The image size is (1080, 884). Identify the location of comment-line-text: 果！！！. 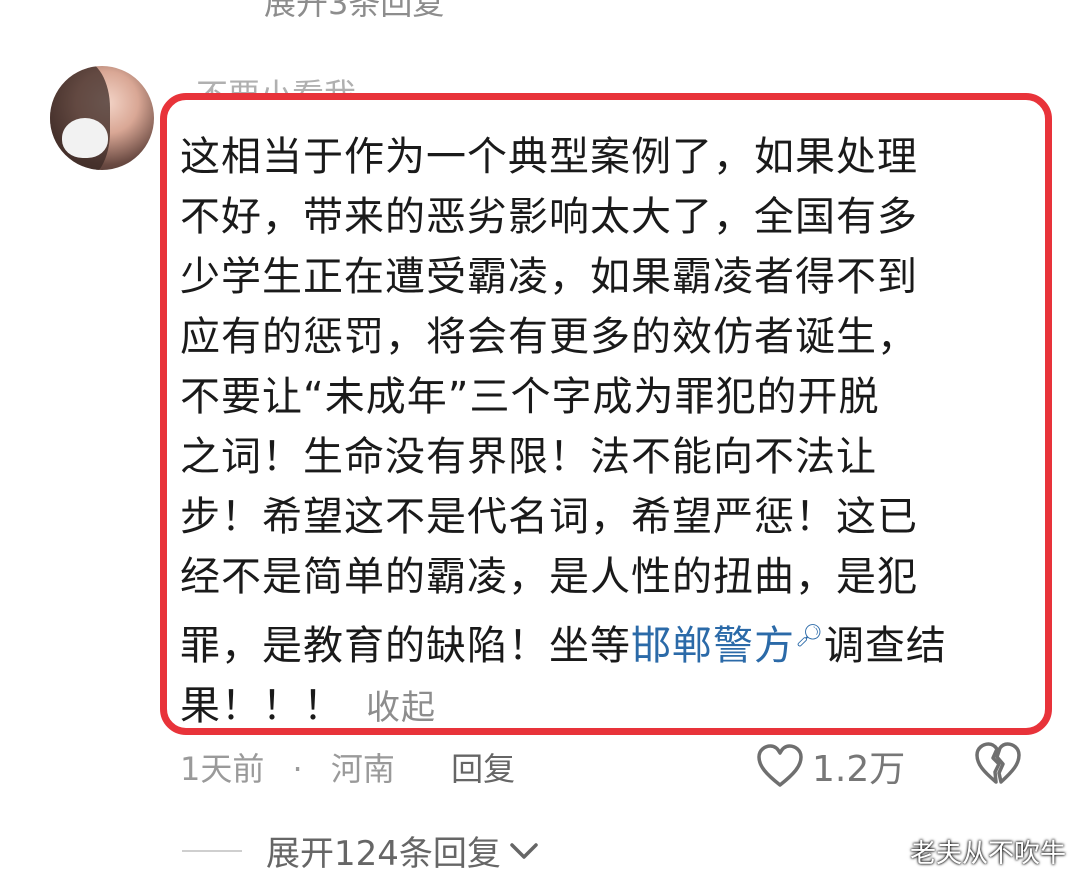
(262, 706).